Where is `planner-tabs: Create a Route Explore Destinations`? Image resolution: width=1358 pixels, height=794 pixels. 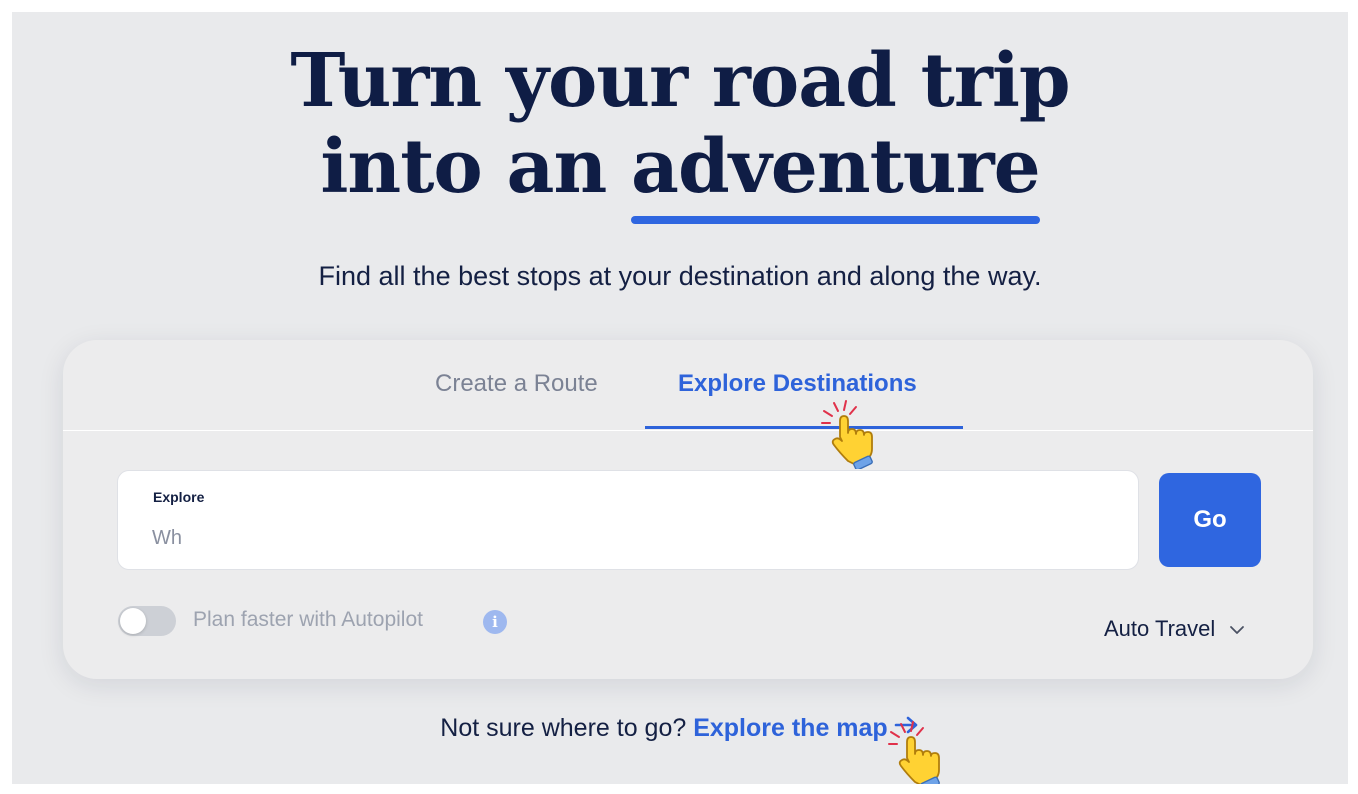 planner-tabs: Create a Route Explore Destinations is located at coordinates (688, 385).